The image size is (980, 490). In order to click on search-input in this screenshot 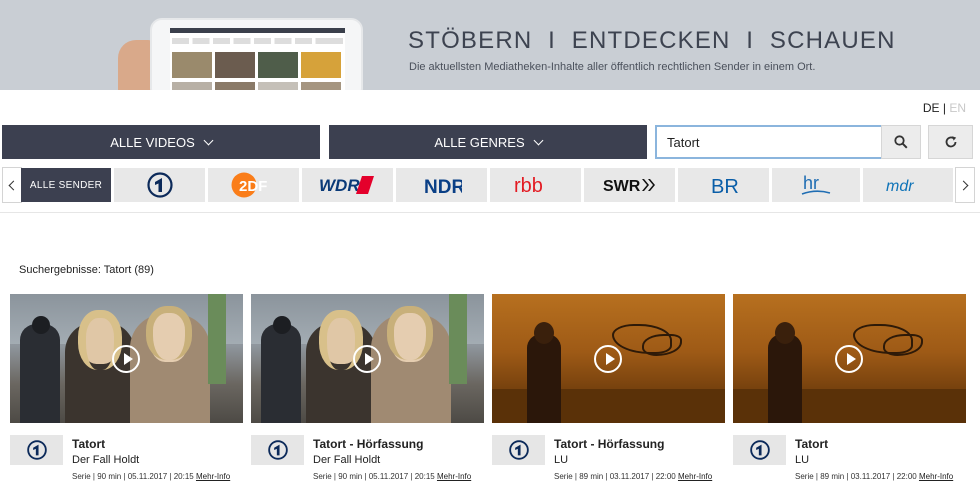, I will do `click(770, 142)`.